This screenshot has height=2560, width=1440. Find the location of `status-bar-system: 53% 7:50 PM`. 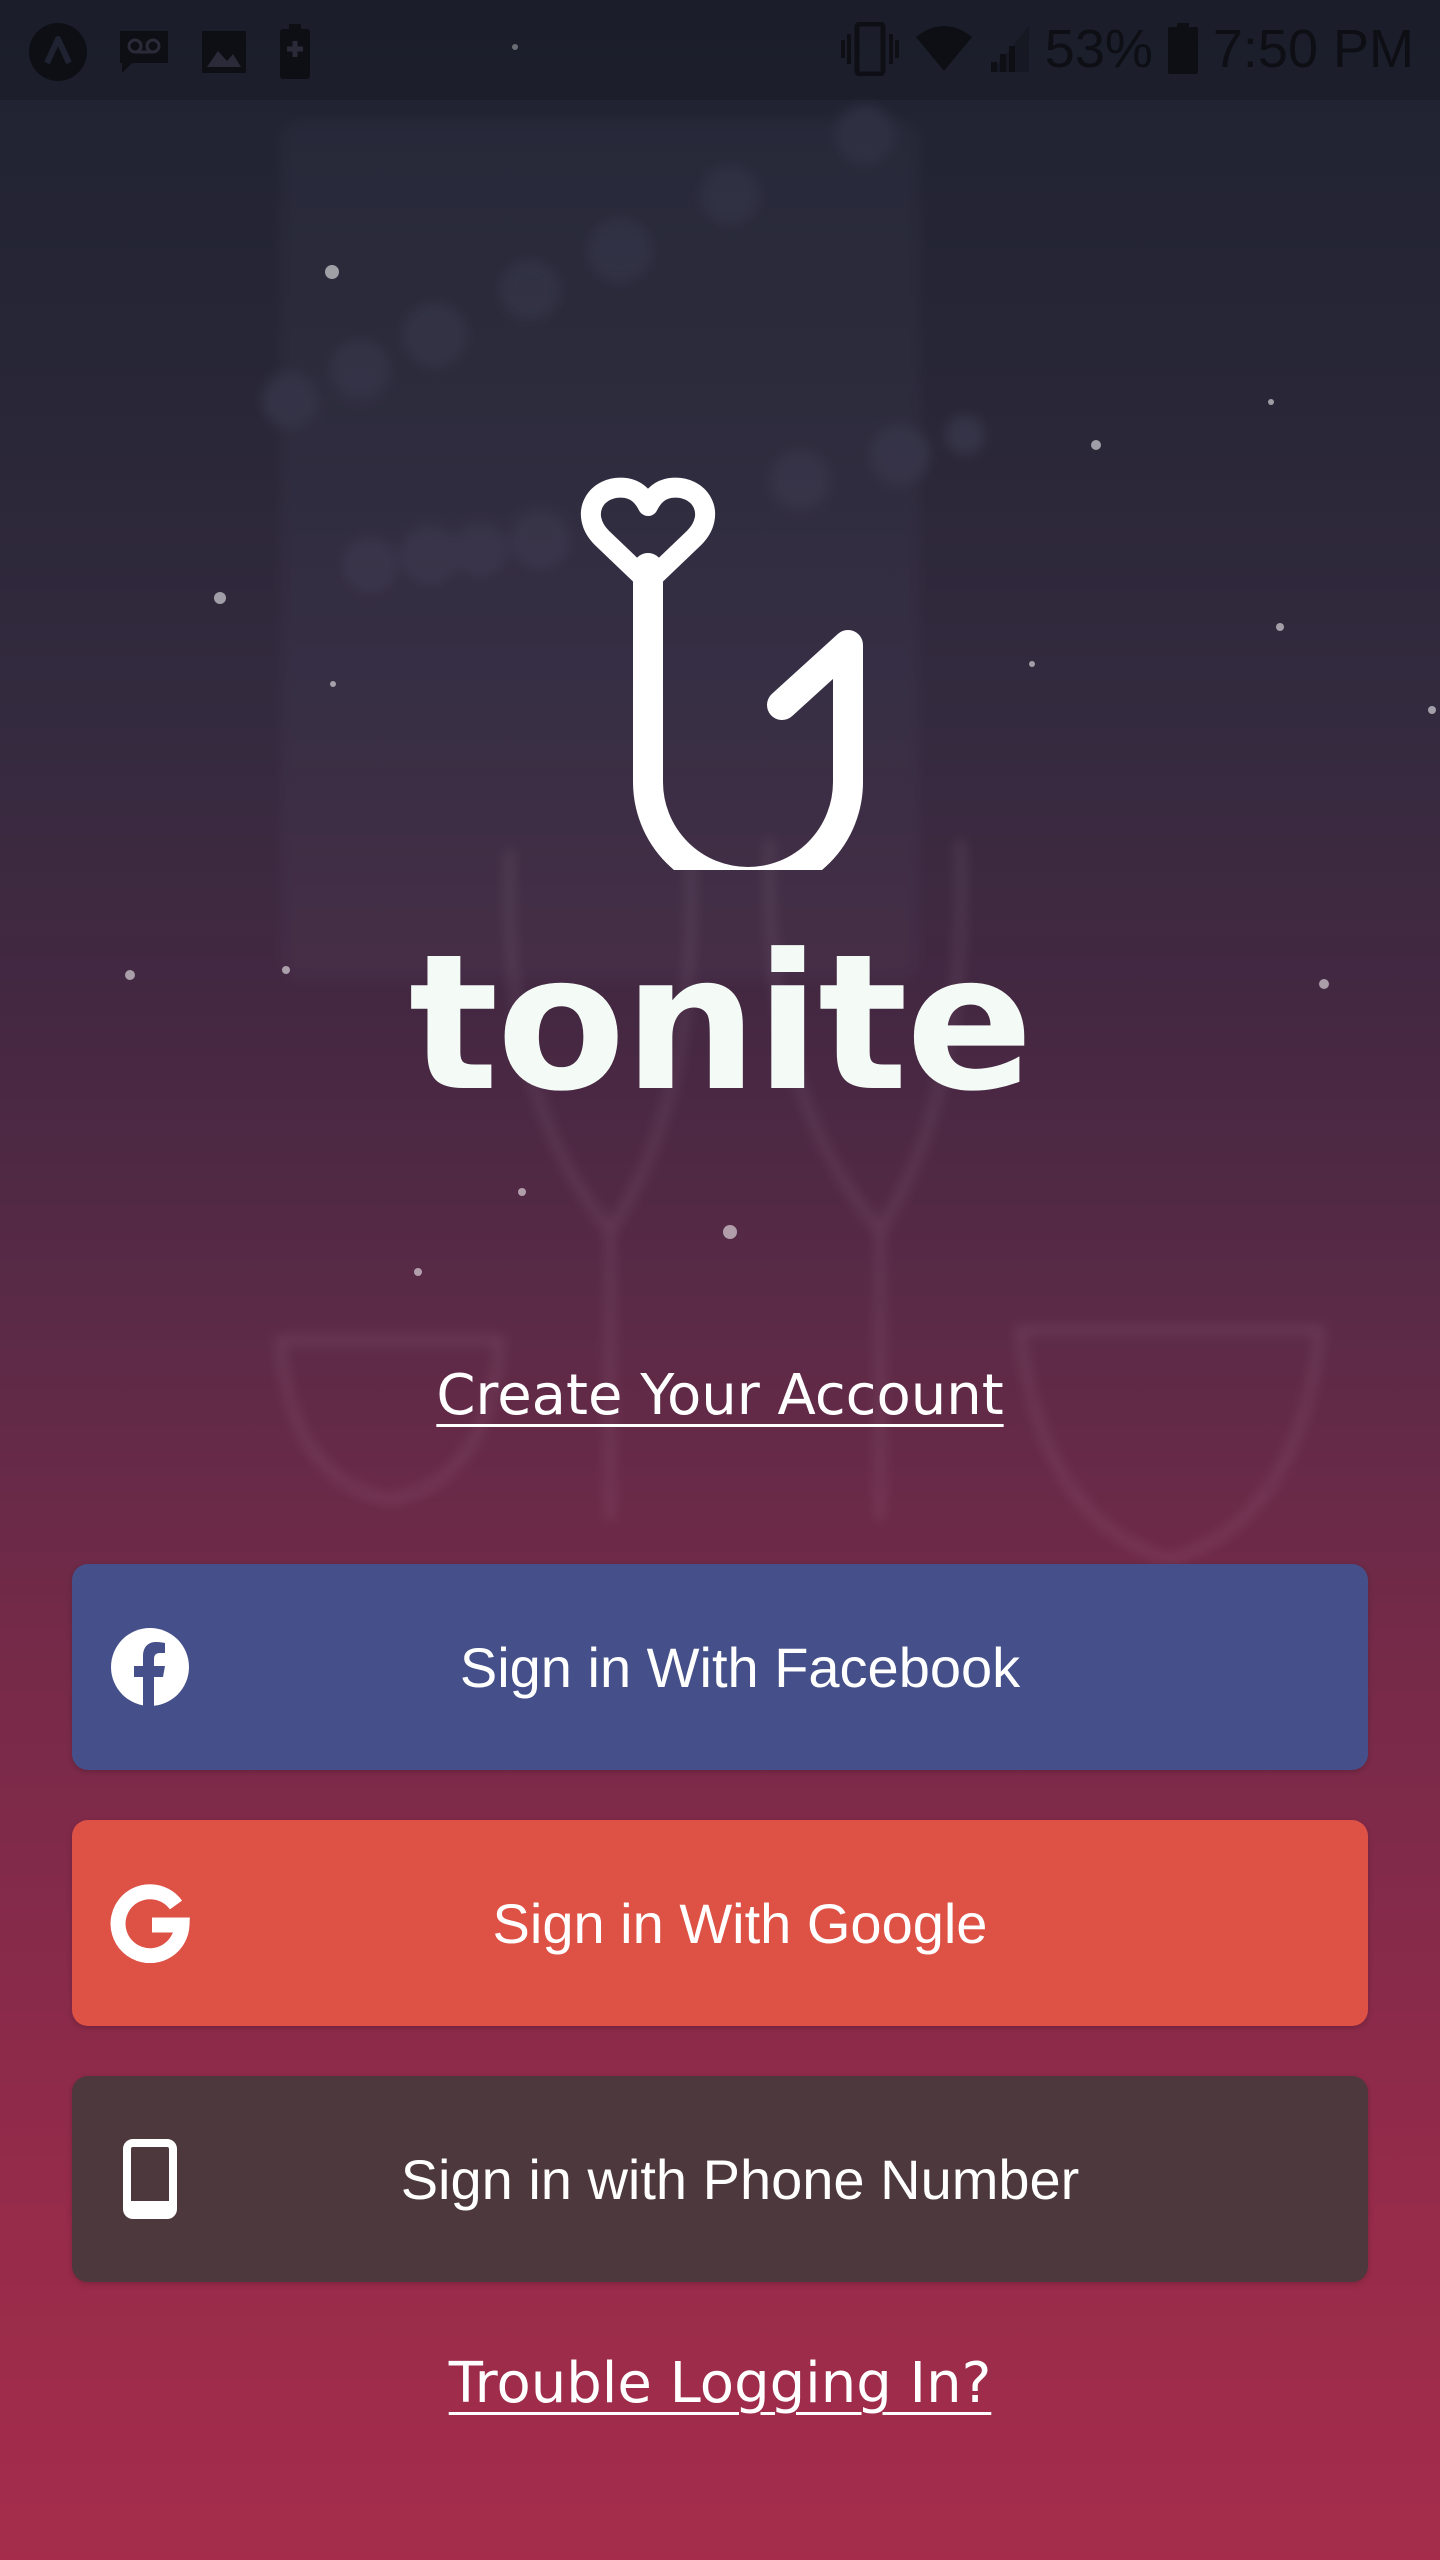

status-bar-system: 53% 7:50 PM is located at coordinates (1126, 49).